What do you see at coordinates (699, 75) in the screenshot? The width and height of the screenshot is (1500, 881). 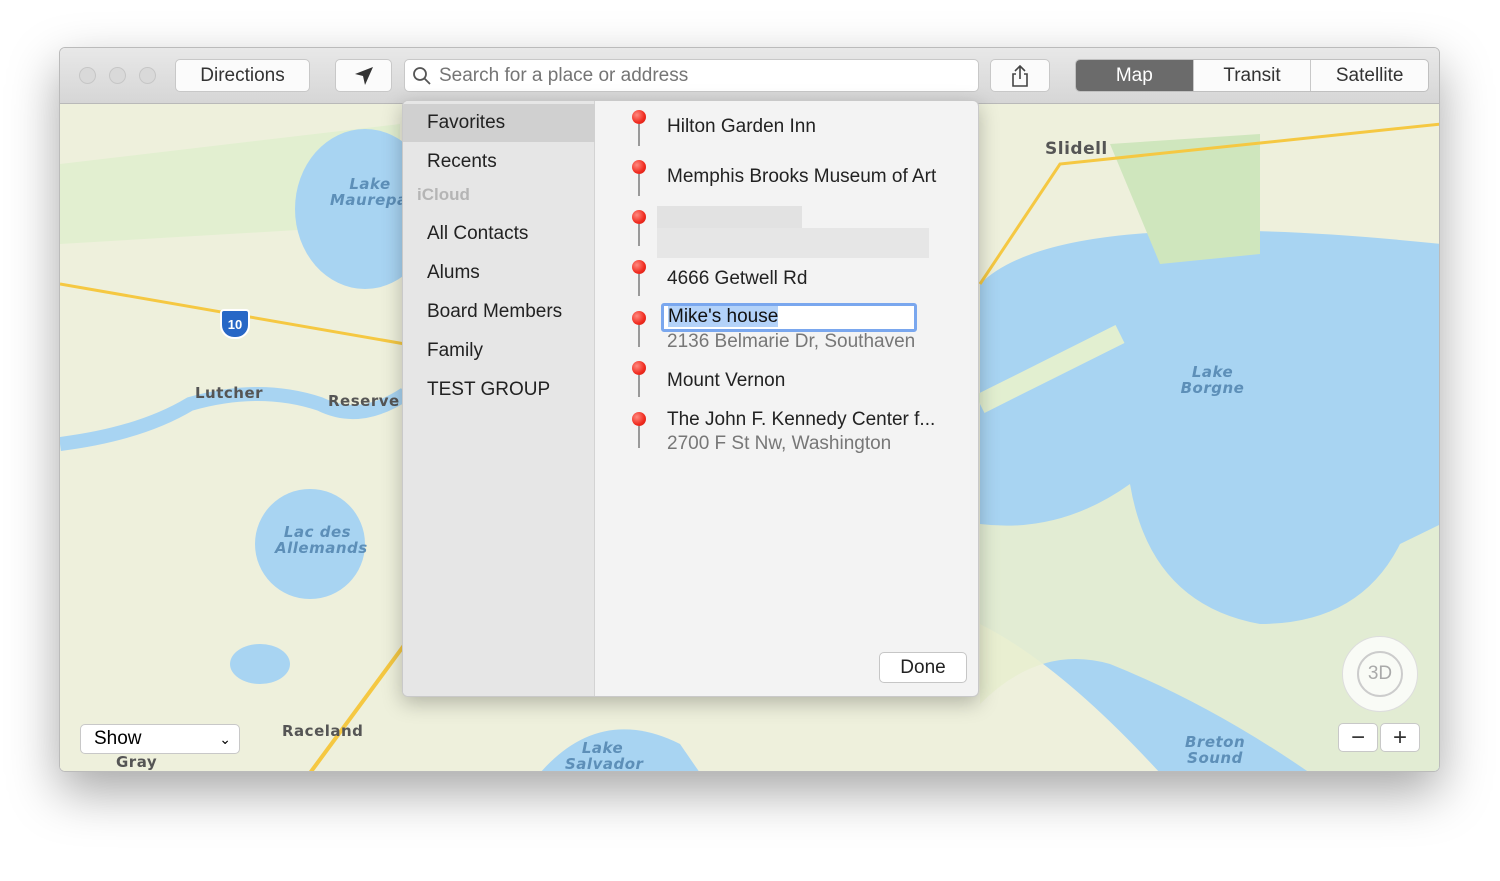 I see `search-input` at bounding box center [699, 75].